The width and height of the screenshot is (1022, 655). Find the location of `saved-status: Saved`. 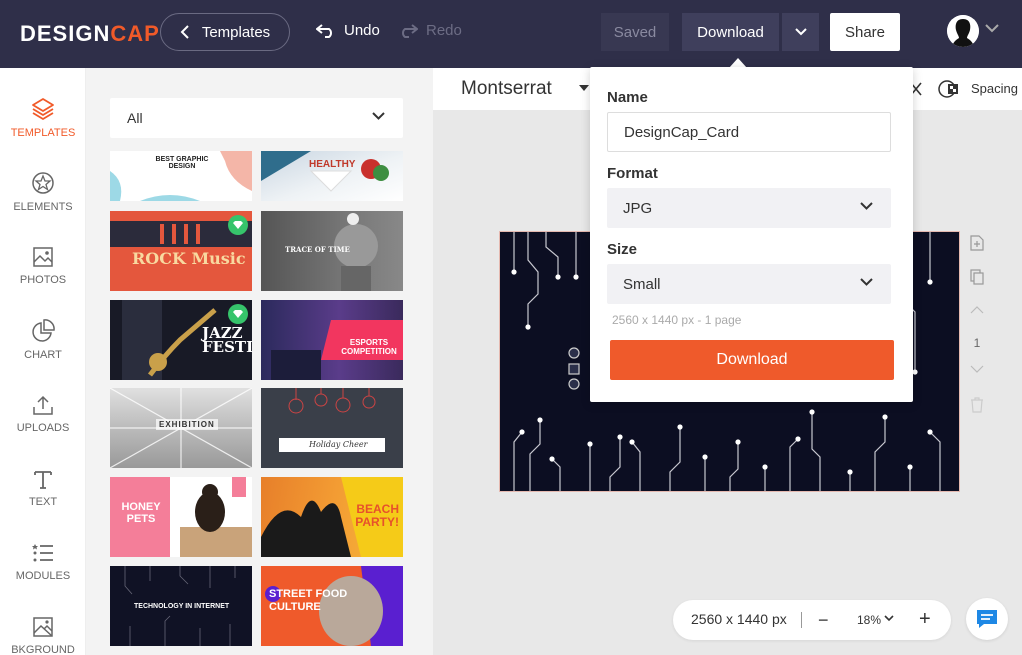

saved-status: Saved is located at coordinates (635, 32).